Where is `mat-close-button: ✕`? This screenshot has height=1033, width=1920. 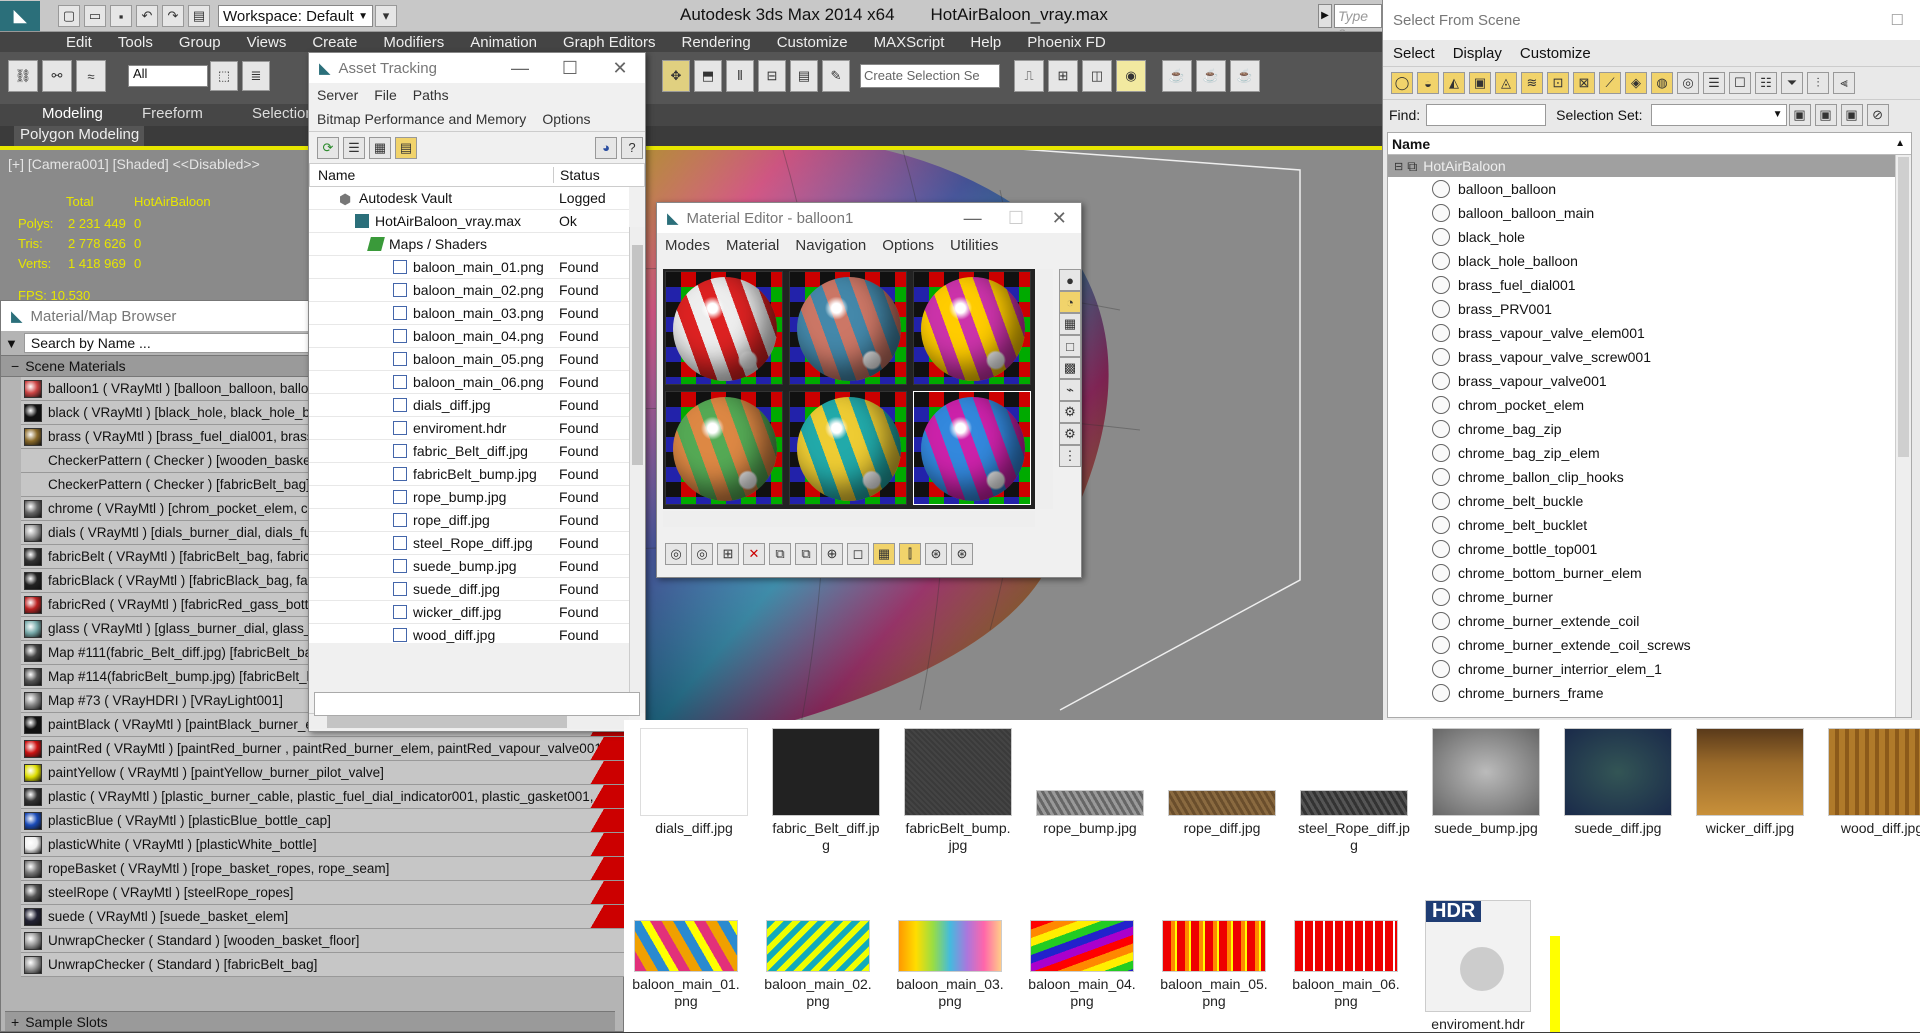
mat-close-button: ✕ is located at coordinates (1059, 218).